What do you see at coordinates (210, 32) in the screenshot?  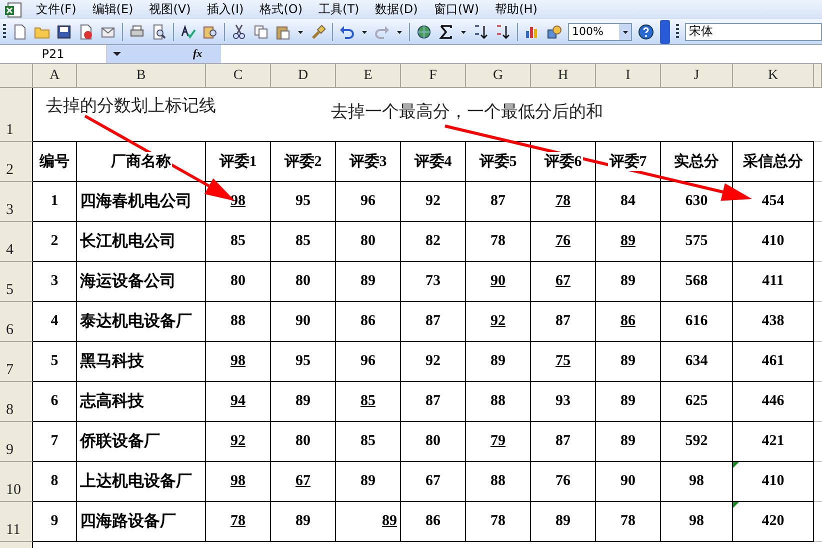 I see `book-search-icon` at bounding box center [210, 32].